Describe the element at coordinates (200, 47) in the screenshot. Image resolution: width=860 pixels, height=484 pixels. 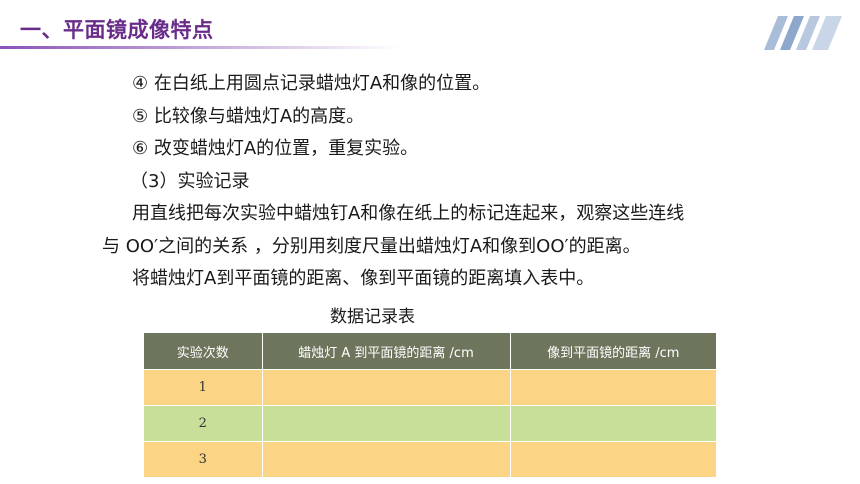
I see `title-underline` at that location.